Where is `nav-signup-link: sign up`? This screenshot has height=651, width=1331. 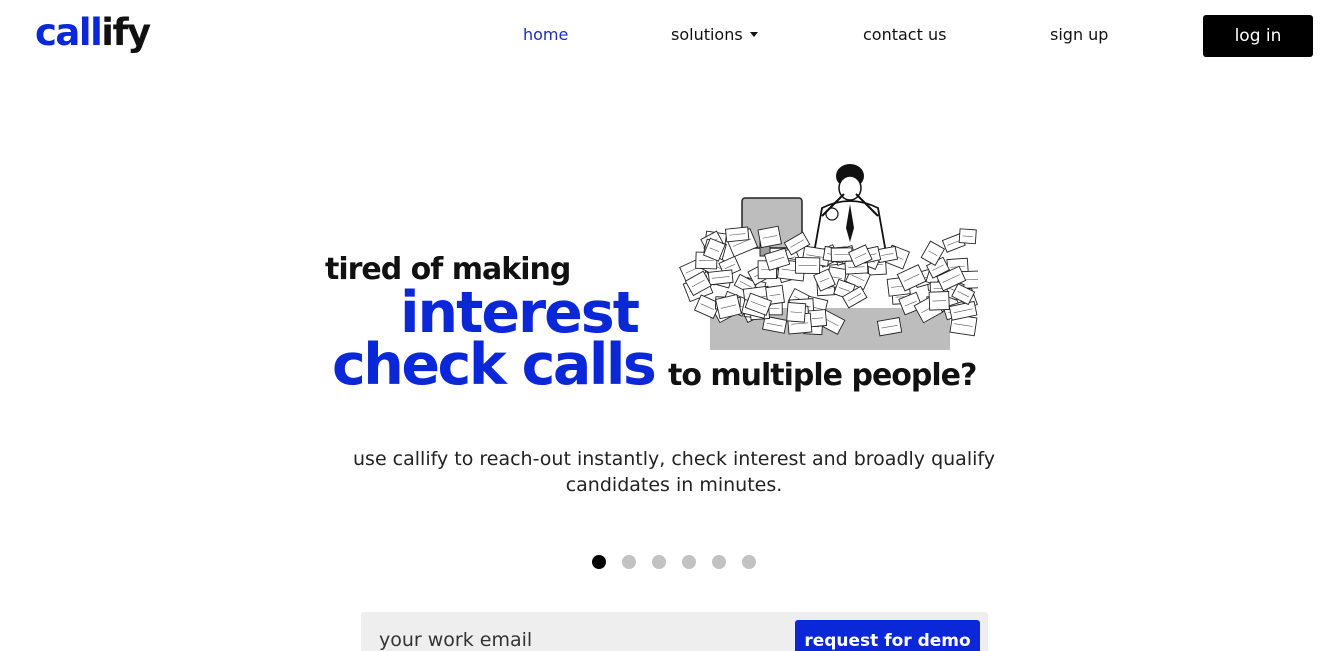
nav-signup-link: sign up is located at coordinates (1079, 35).